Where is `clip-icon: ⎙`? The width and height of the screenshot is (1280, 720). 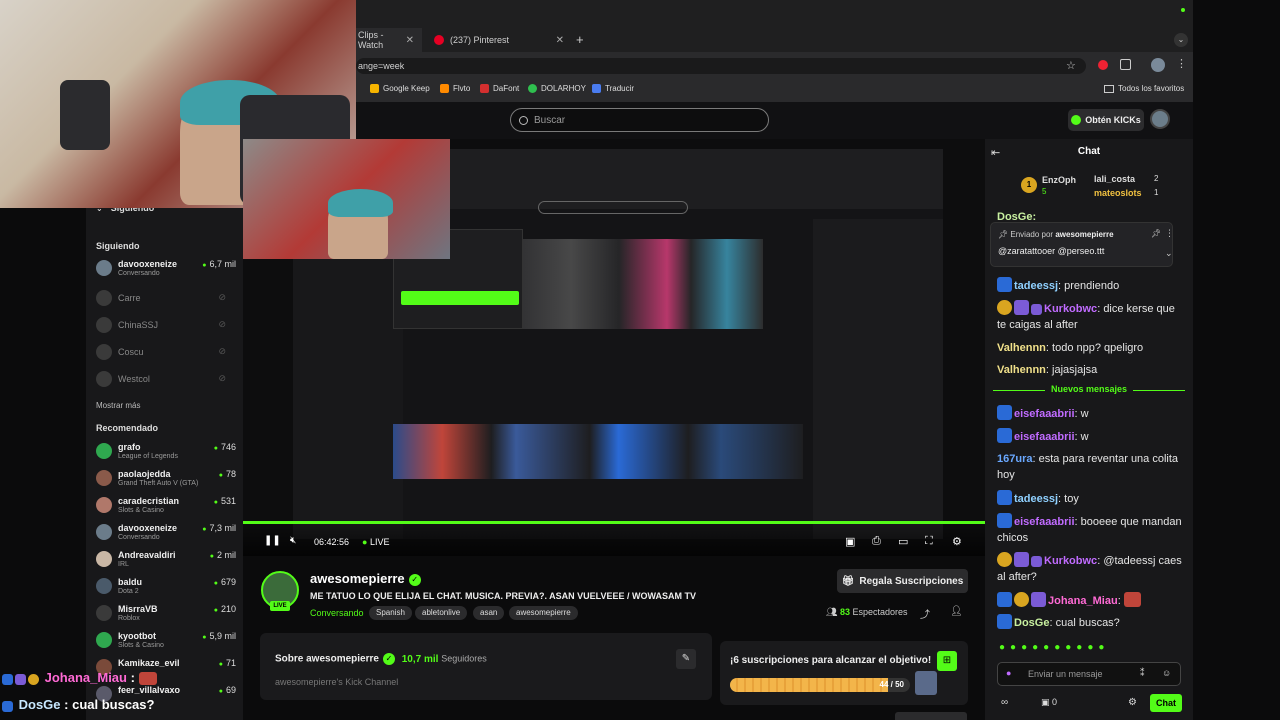 clip-icon: ⎙ is located at coordinates (876, 541).